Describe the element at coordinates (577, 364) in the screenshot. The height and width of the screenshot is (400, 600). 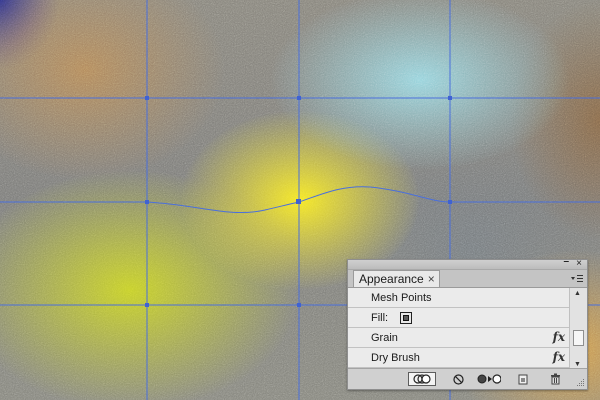
I see `scroll-down-icon: ▼` at that location.